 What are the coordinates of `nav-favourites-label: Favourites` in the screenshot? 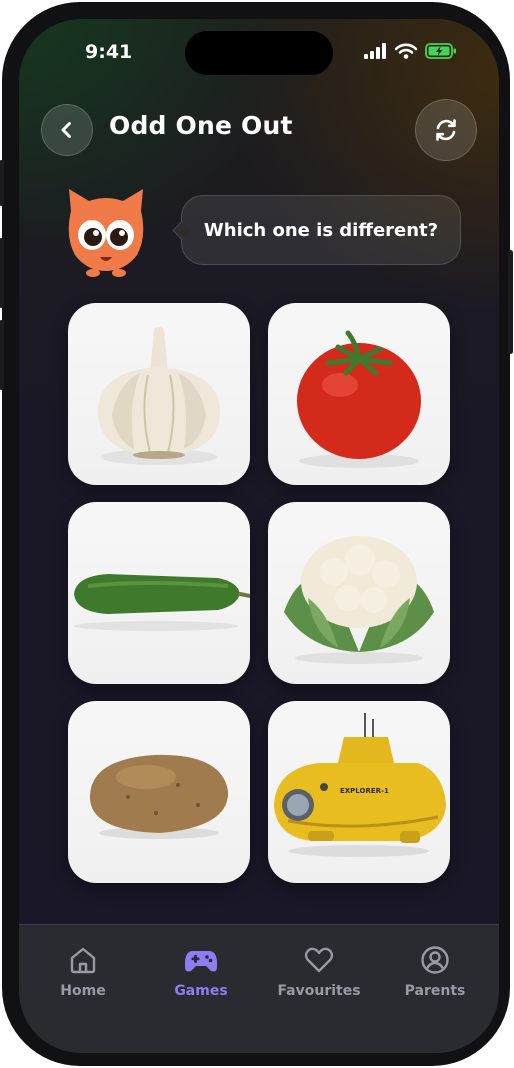 It's located at (319, 991).